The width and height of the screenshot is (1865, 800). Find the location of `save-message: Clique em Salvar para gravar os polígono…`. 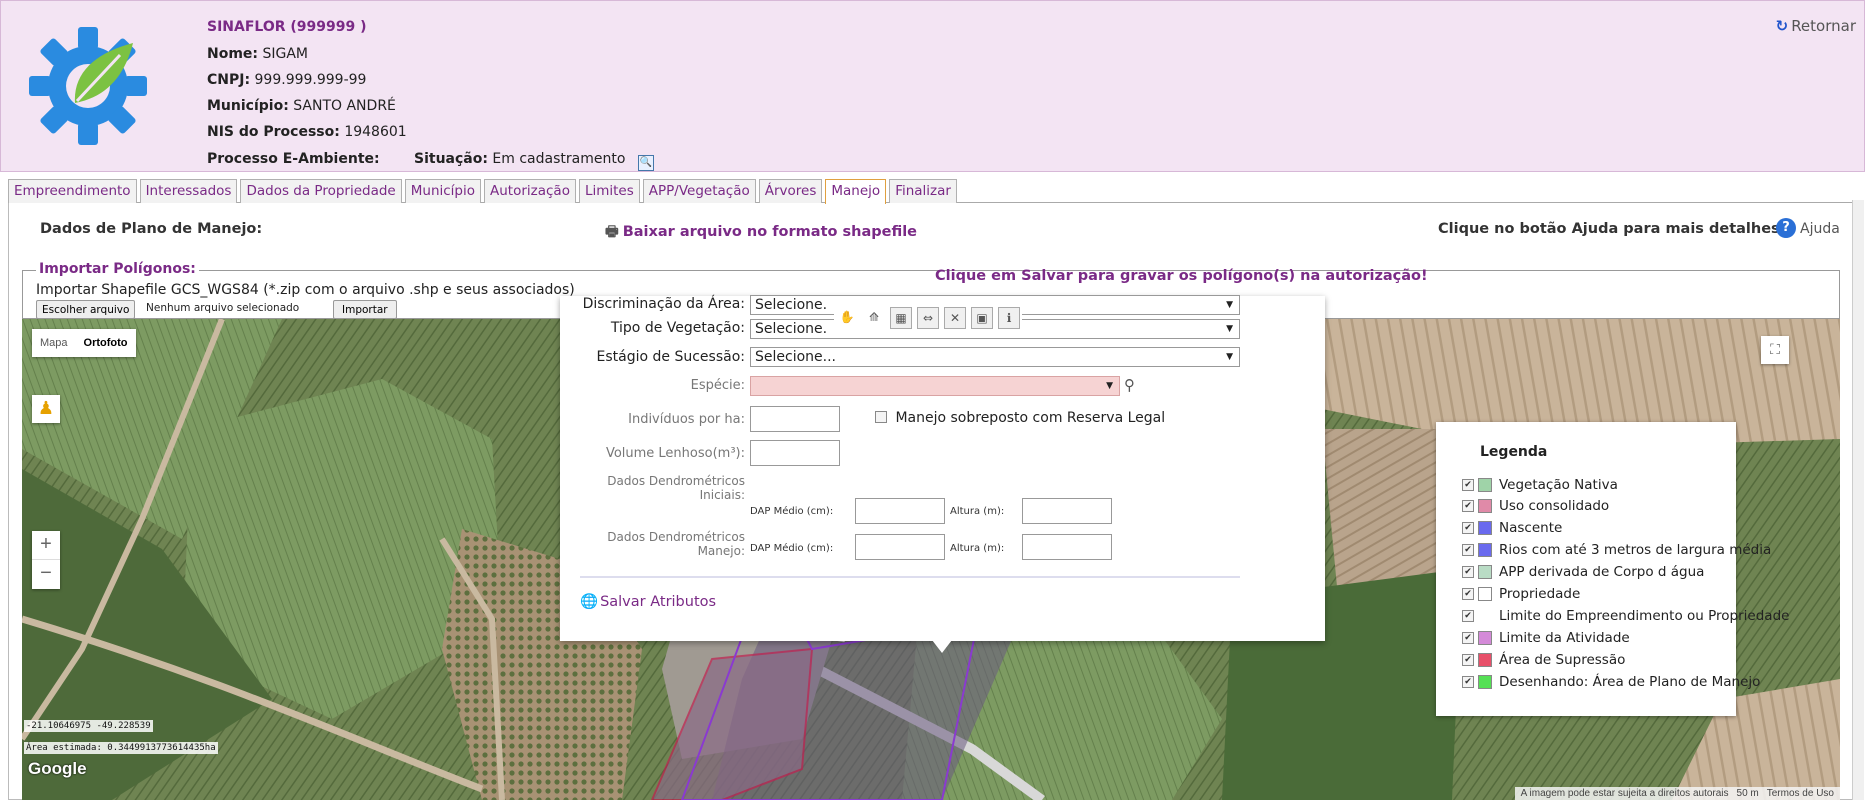

save-message: Clique em Salvar para gravar os polígono… is located at coordinates (1181, 276).